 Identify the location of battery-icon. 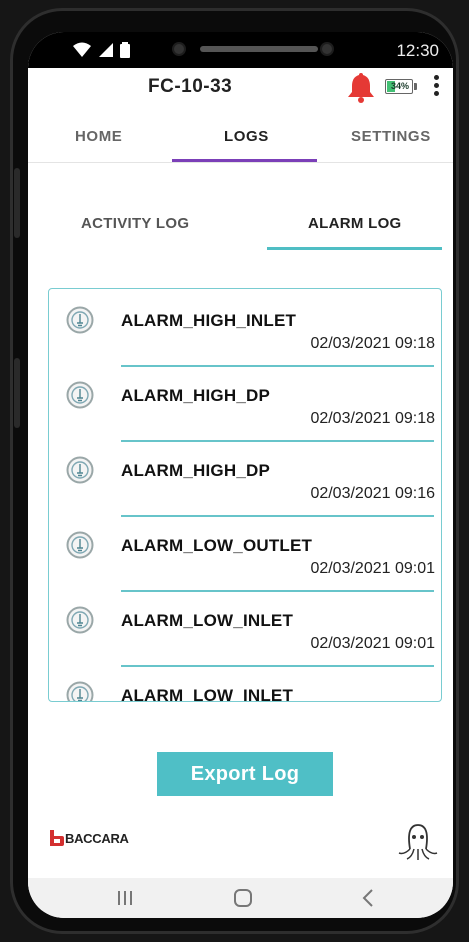
(125, 50).